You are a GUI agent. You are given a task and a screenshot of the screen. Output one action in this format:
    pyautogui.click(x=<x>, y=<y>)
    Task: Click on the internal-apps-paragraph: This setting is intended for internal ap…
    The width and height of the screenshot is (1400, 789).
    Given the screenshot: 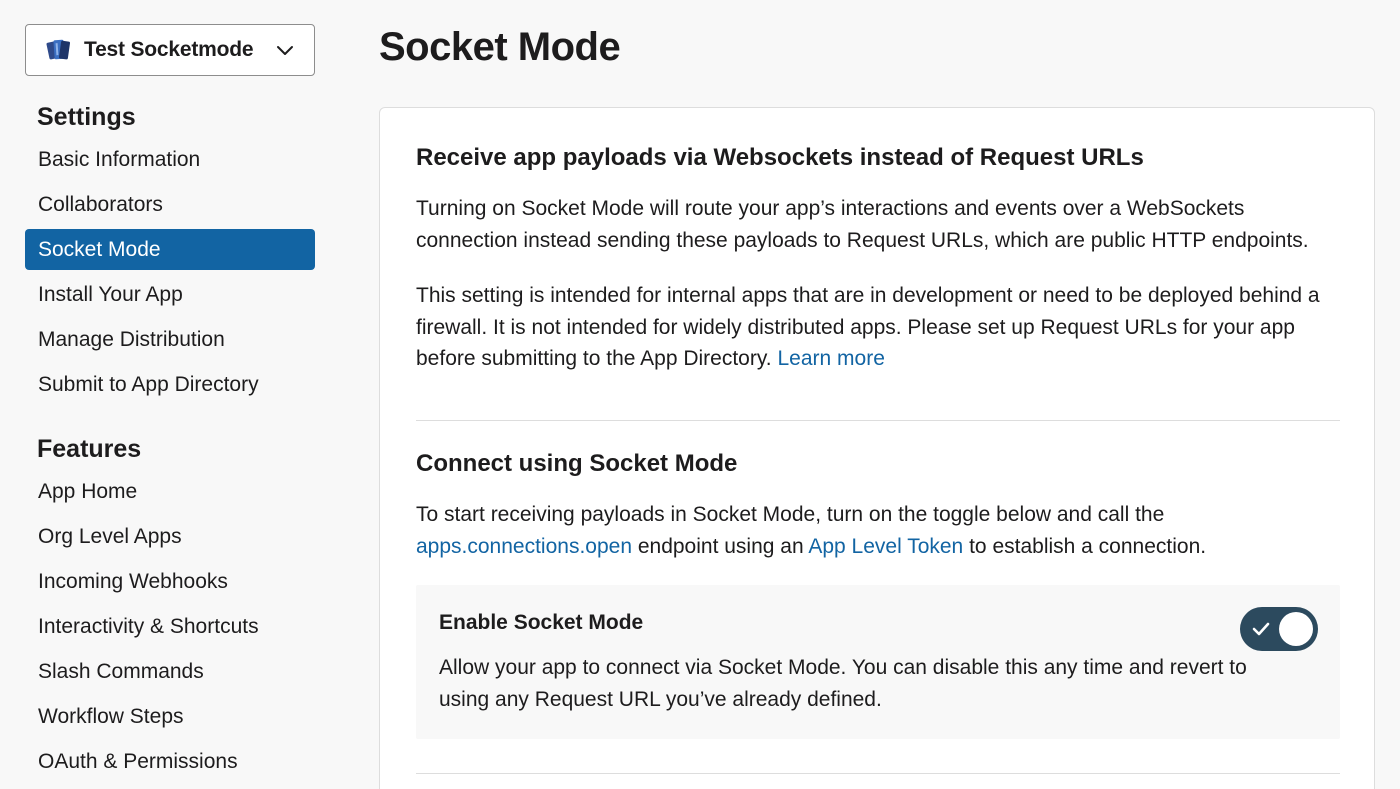 What is the action you would take?
    pyautogui.click(x=883, y=327)
    